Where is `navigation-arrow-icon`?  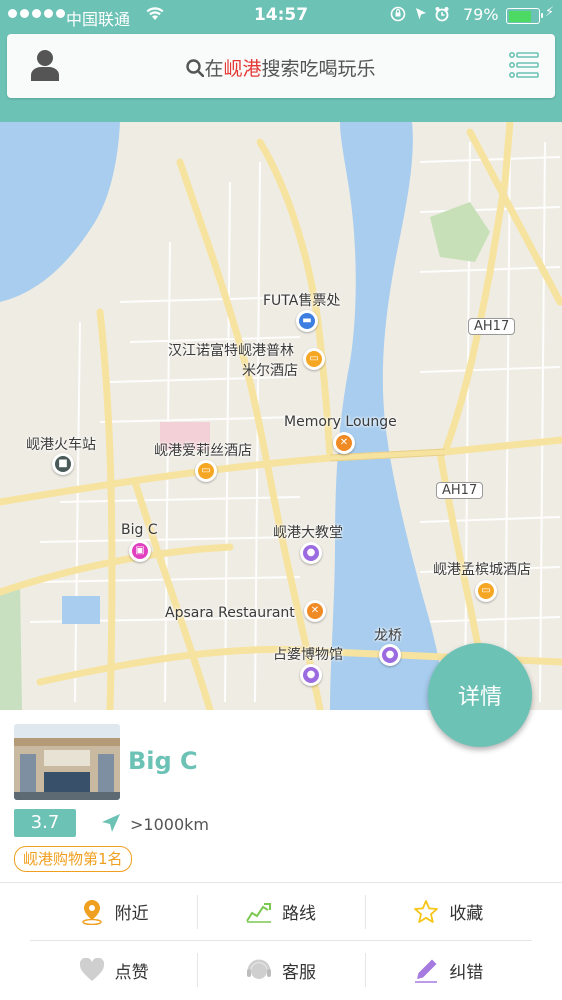 navigation-arrow-icon is located at coordinates (111, 823).